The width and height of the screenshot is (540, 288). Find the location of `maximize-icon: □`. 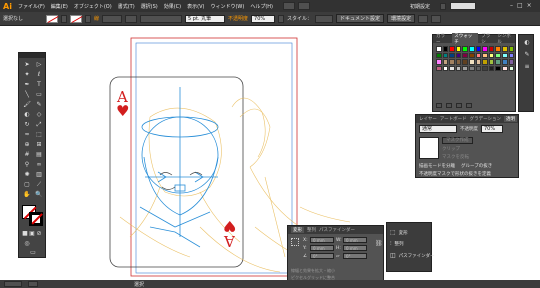

maximize-icon: □ is located at coordinates (520, 5).